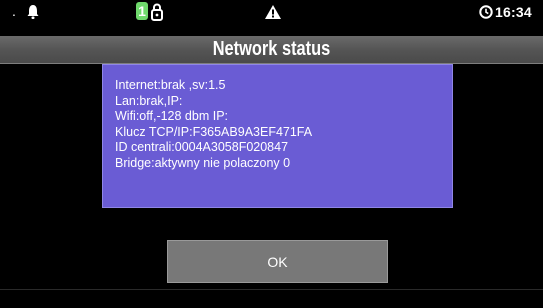 The height and width of the screenshot is (308, 543). I want to click on info-line-bridge: Bridge:aktywny nie polaczony 0, so click(203, 162).